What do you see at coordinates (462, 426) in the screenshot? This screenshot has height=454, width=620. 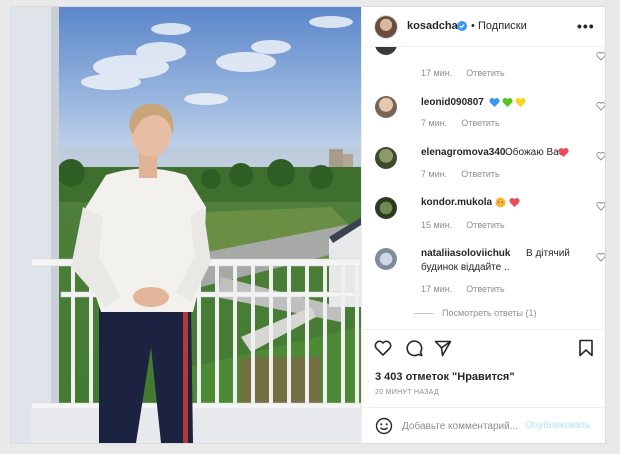 I see `comment-input` at bounding box center [462, 426].